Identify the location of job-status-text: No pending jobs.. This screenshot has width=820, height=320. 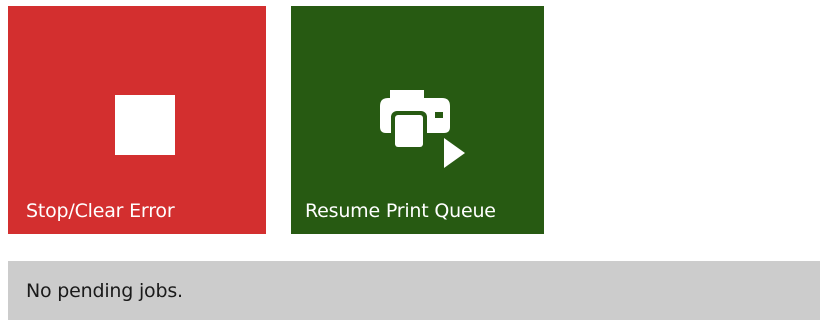
(104, 290).